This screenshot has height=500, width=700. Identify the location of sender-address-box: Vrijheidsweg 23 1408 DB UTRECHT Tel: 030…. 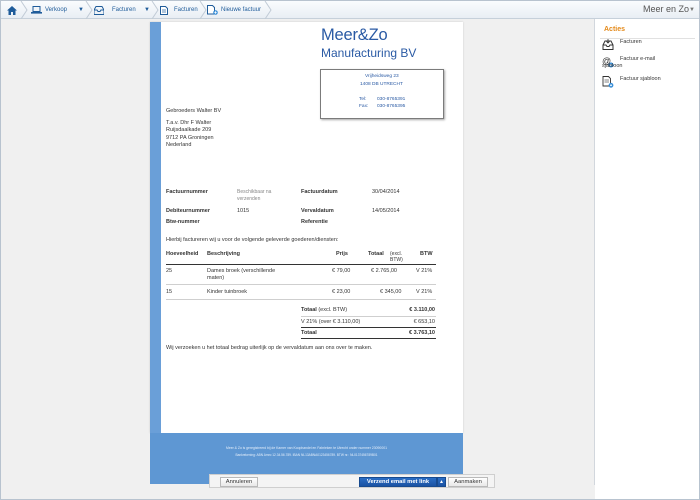
(382, 94).